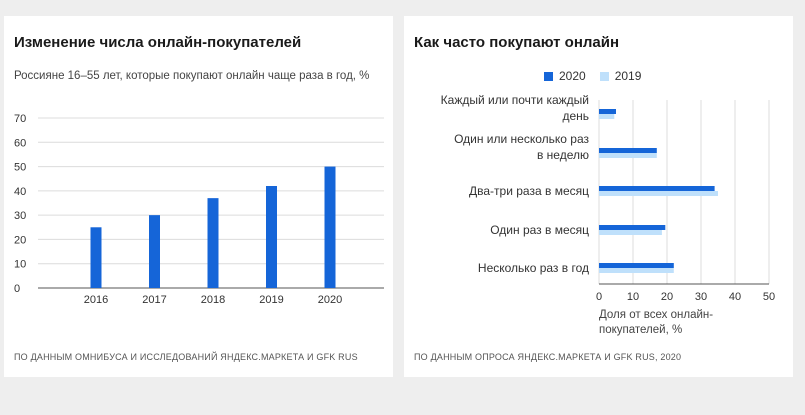 The image size is (805, 415). I want to click on x-tick-label: 0, so click(599, 297).